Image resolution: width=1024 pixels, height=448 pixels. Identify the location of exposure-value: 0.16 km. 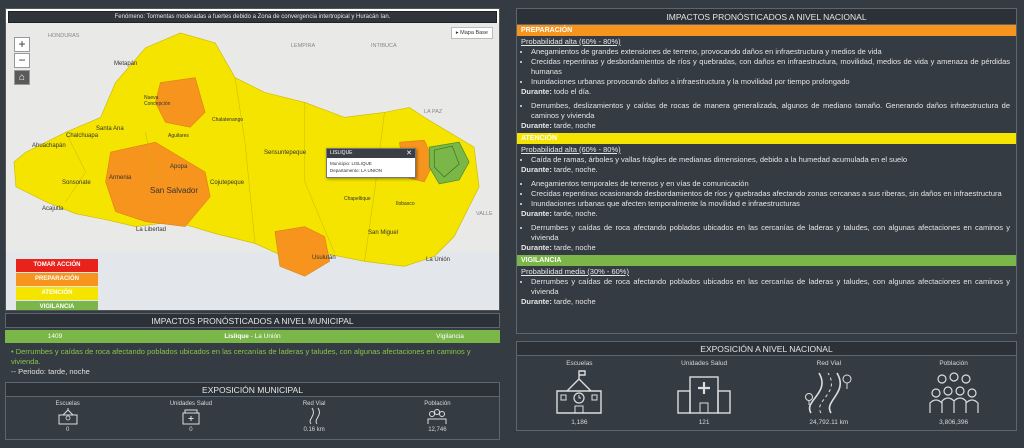
(314, 430).